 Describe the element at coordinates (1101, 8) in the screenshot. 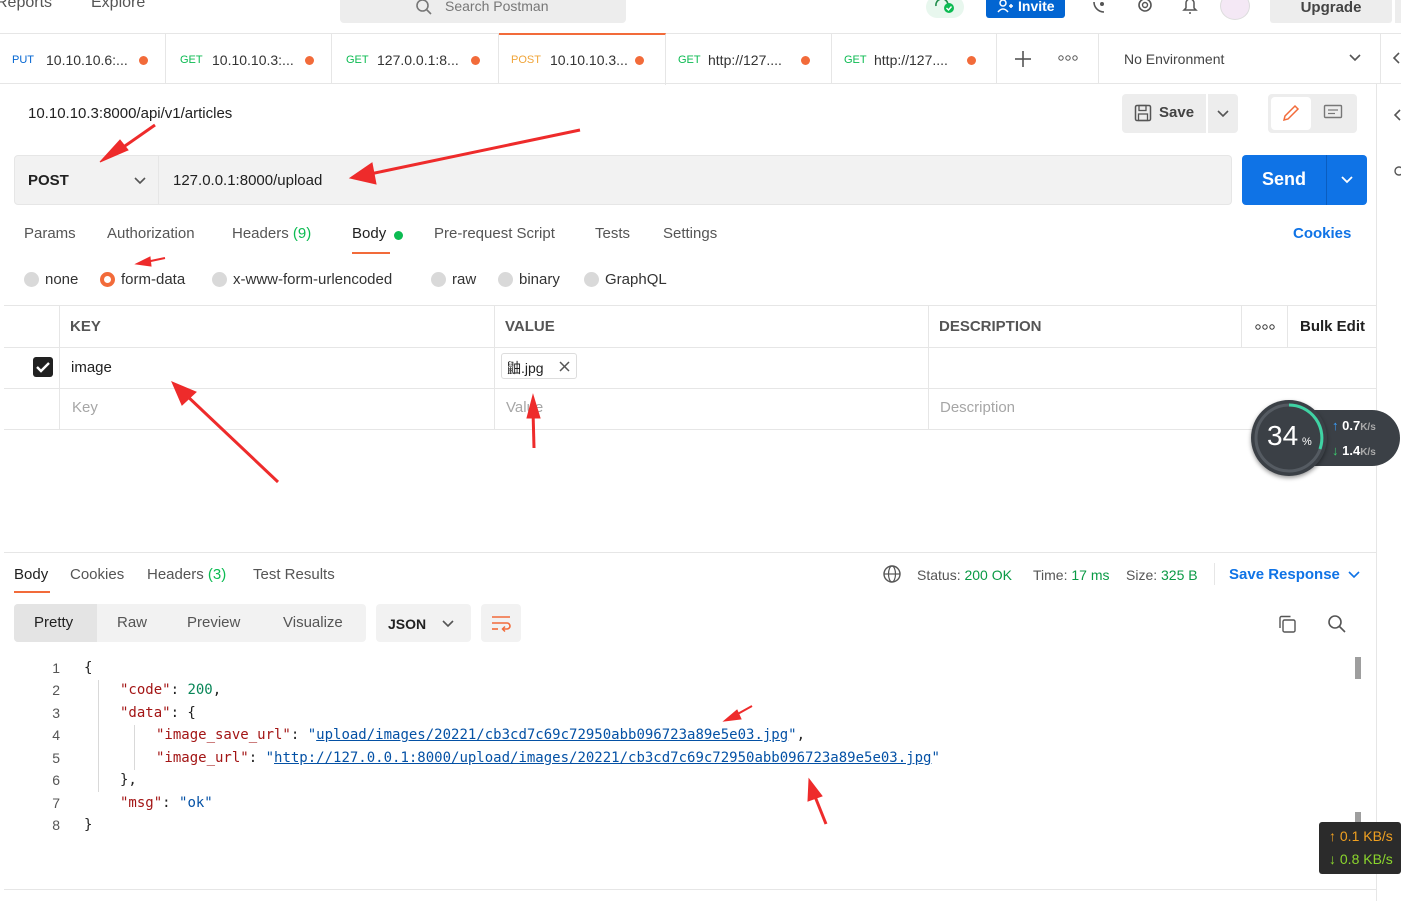

I see `satellite-icon` at that location.